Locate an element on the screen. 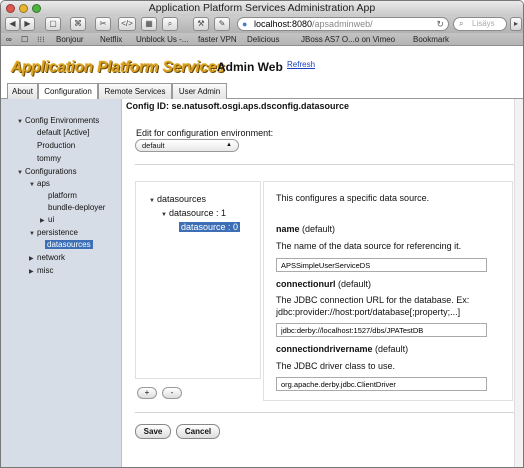 The width and height of the screenshot is (524, 468). connectionurl-label: connectionurl (default) is located at coordinates (323, 284).